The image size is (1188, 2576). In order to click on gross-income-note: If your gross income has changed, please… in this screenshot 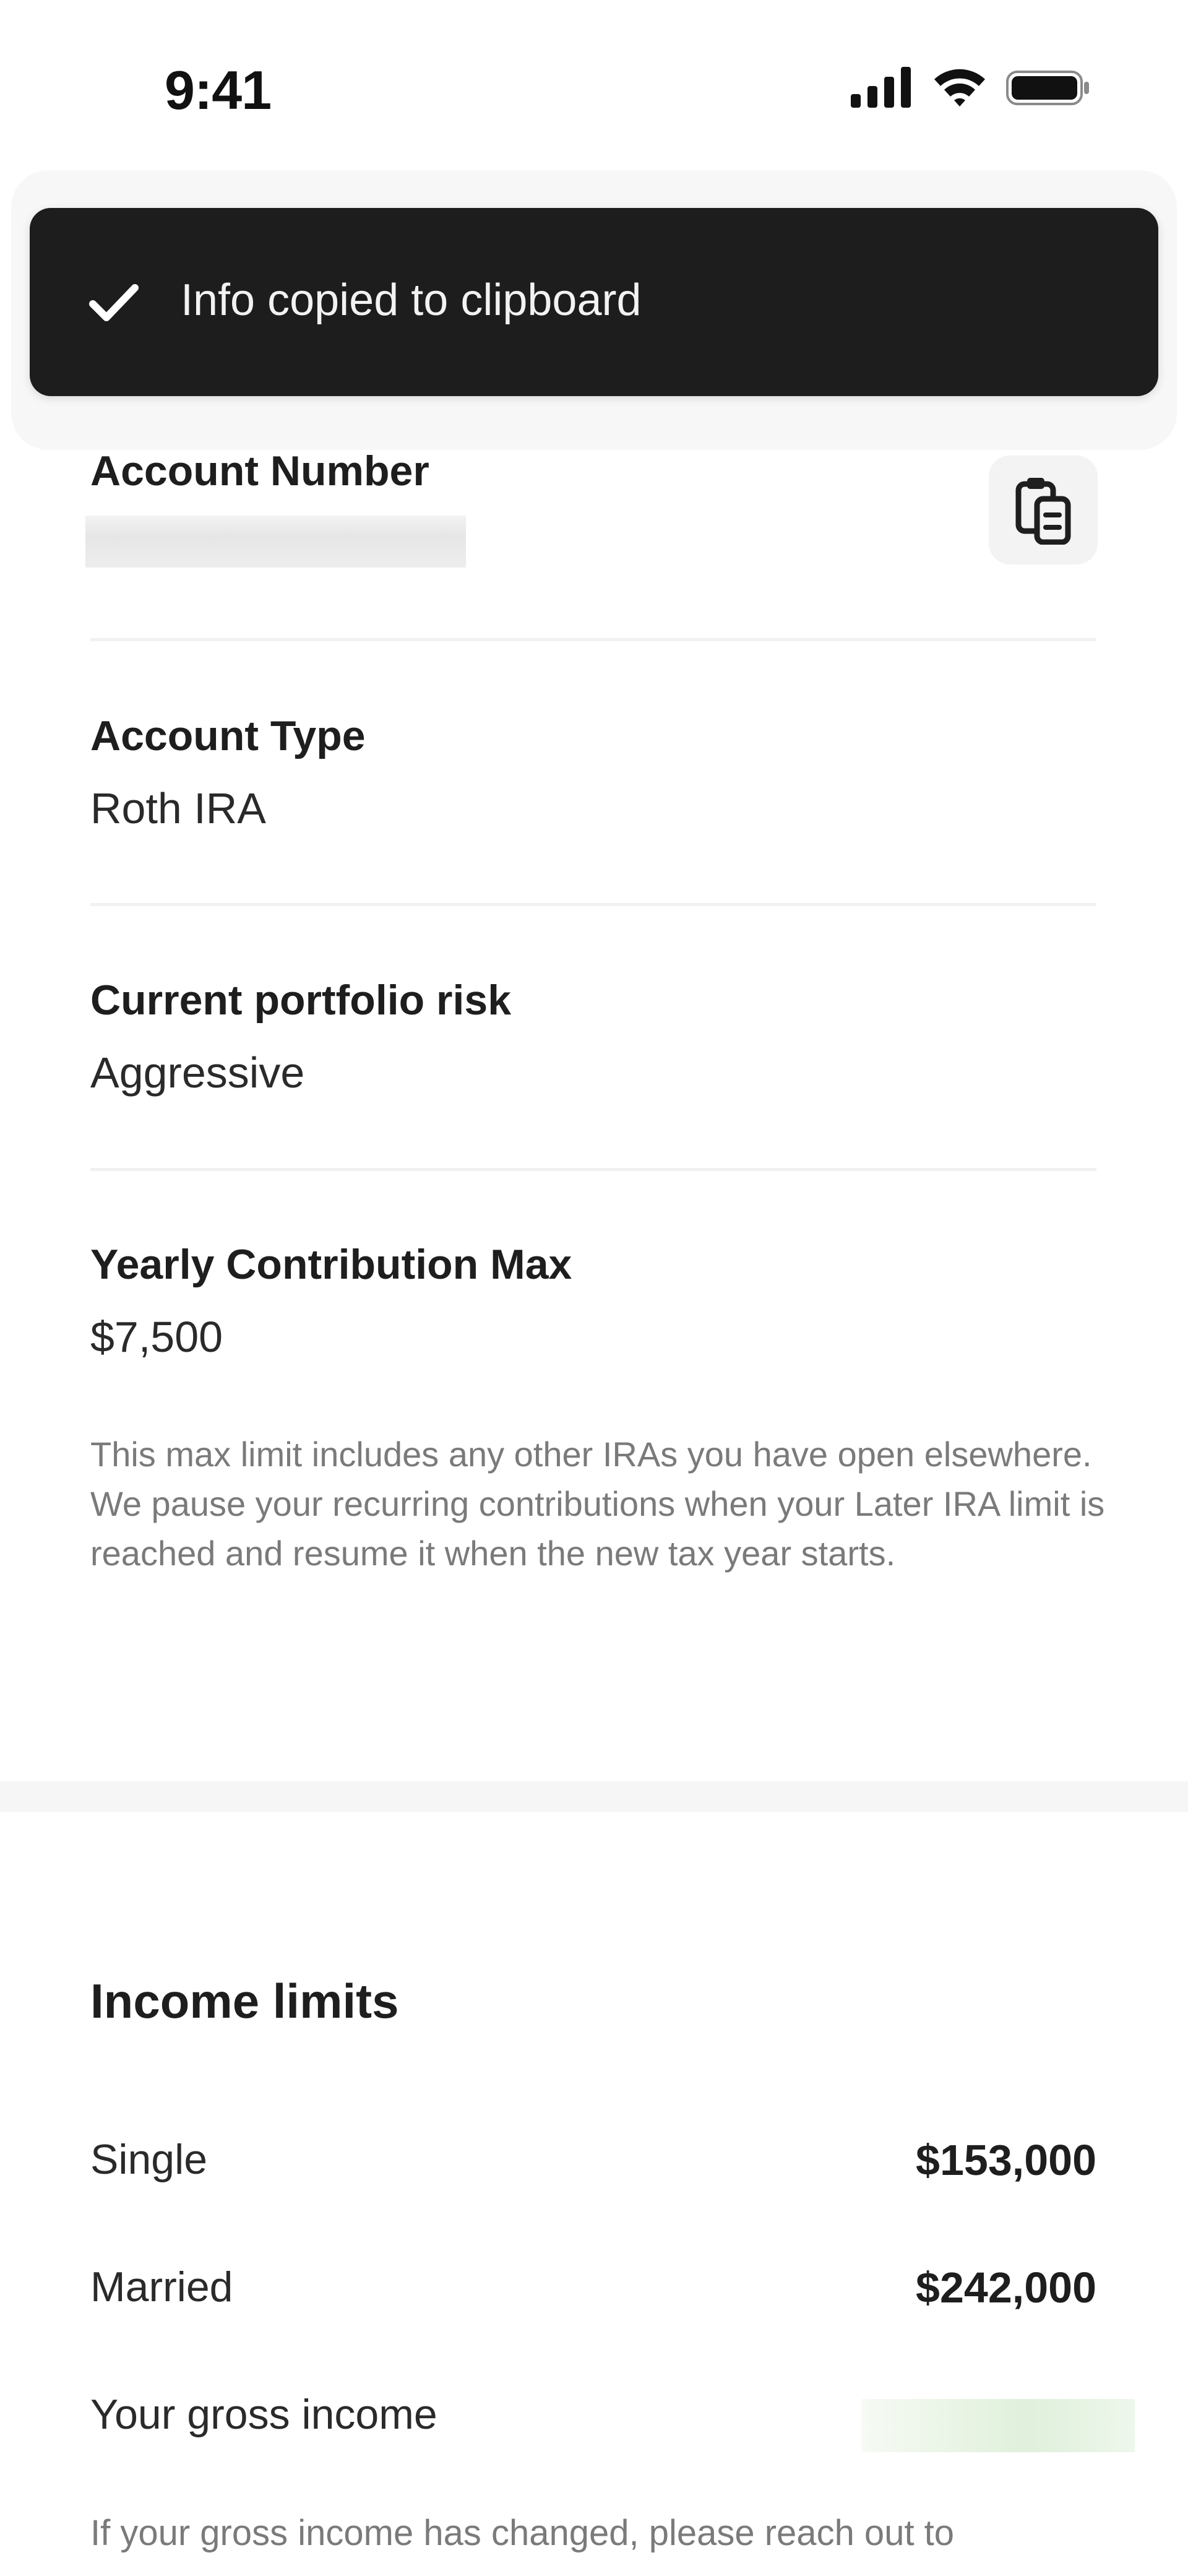, I will do `click(522, 2533)`.